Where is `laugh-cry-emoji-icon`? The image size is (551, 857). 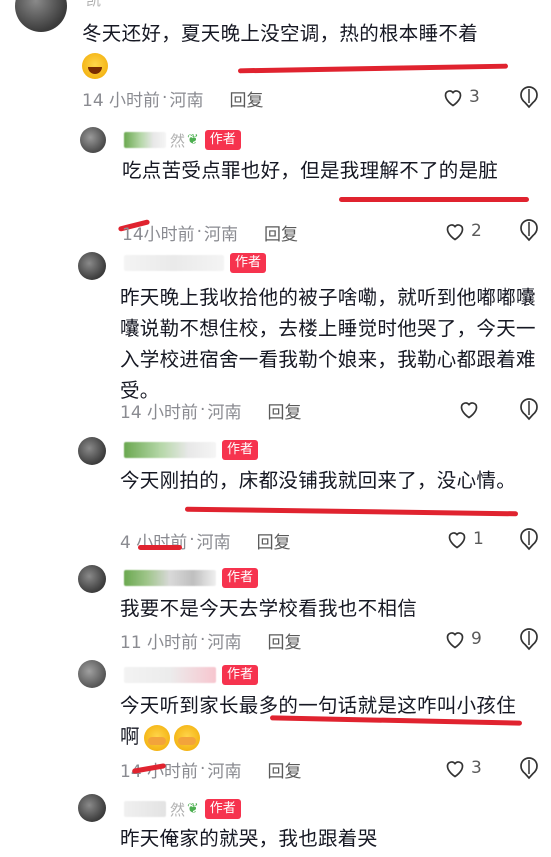 laugh-cry-emoji-icon is located at coordinates (95, 65).